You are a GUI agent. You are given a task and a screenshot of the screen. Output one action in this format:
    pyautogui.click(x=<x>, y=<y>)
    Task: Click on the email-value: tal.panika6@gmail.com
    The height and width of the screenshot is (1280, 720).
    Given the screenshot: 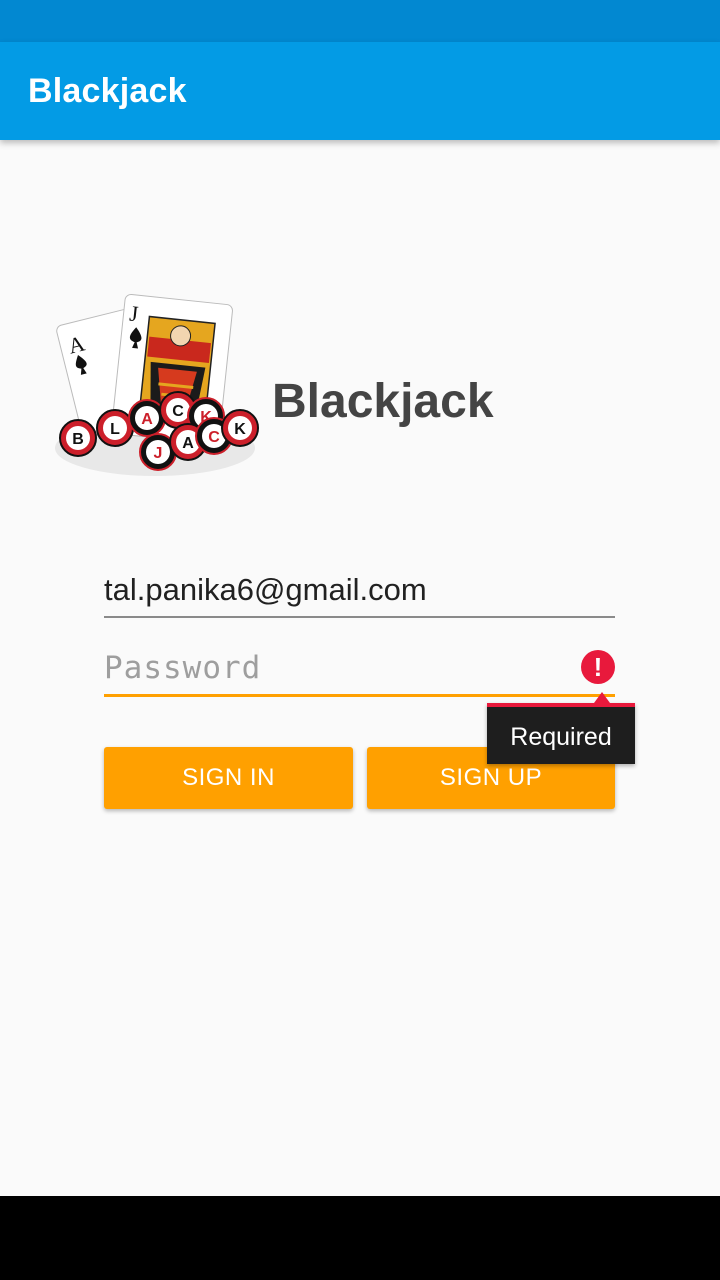 What is the action you would take?
    pyautogui.click(x=265, y=590)
    